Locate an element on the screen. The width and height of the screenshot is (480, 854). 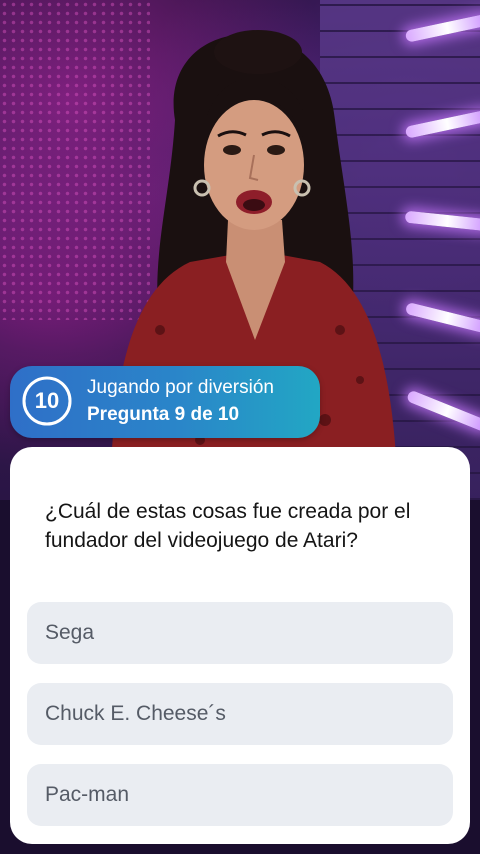
game-mode-label: Jugando por diversión is located at coordinates (180, 387).